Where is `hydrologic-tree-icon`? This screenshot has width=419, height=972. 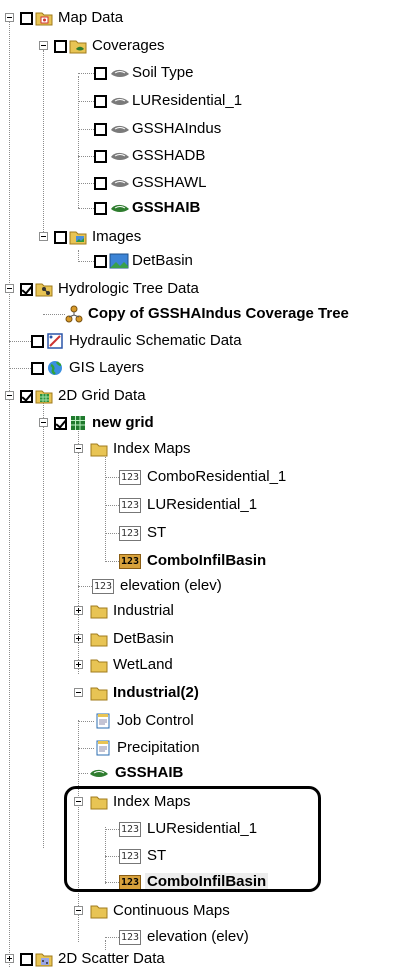
hydrologic-tree-icon is located at coordinates (44, 289).